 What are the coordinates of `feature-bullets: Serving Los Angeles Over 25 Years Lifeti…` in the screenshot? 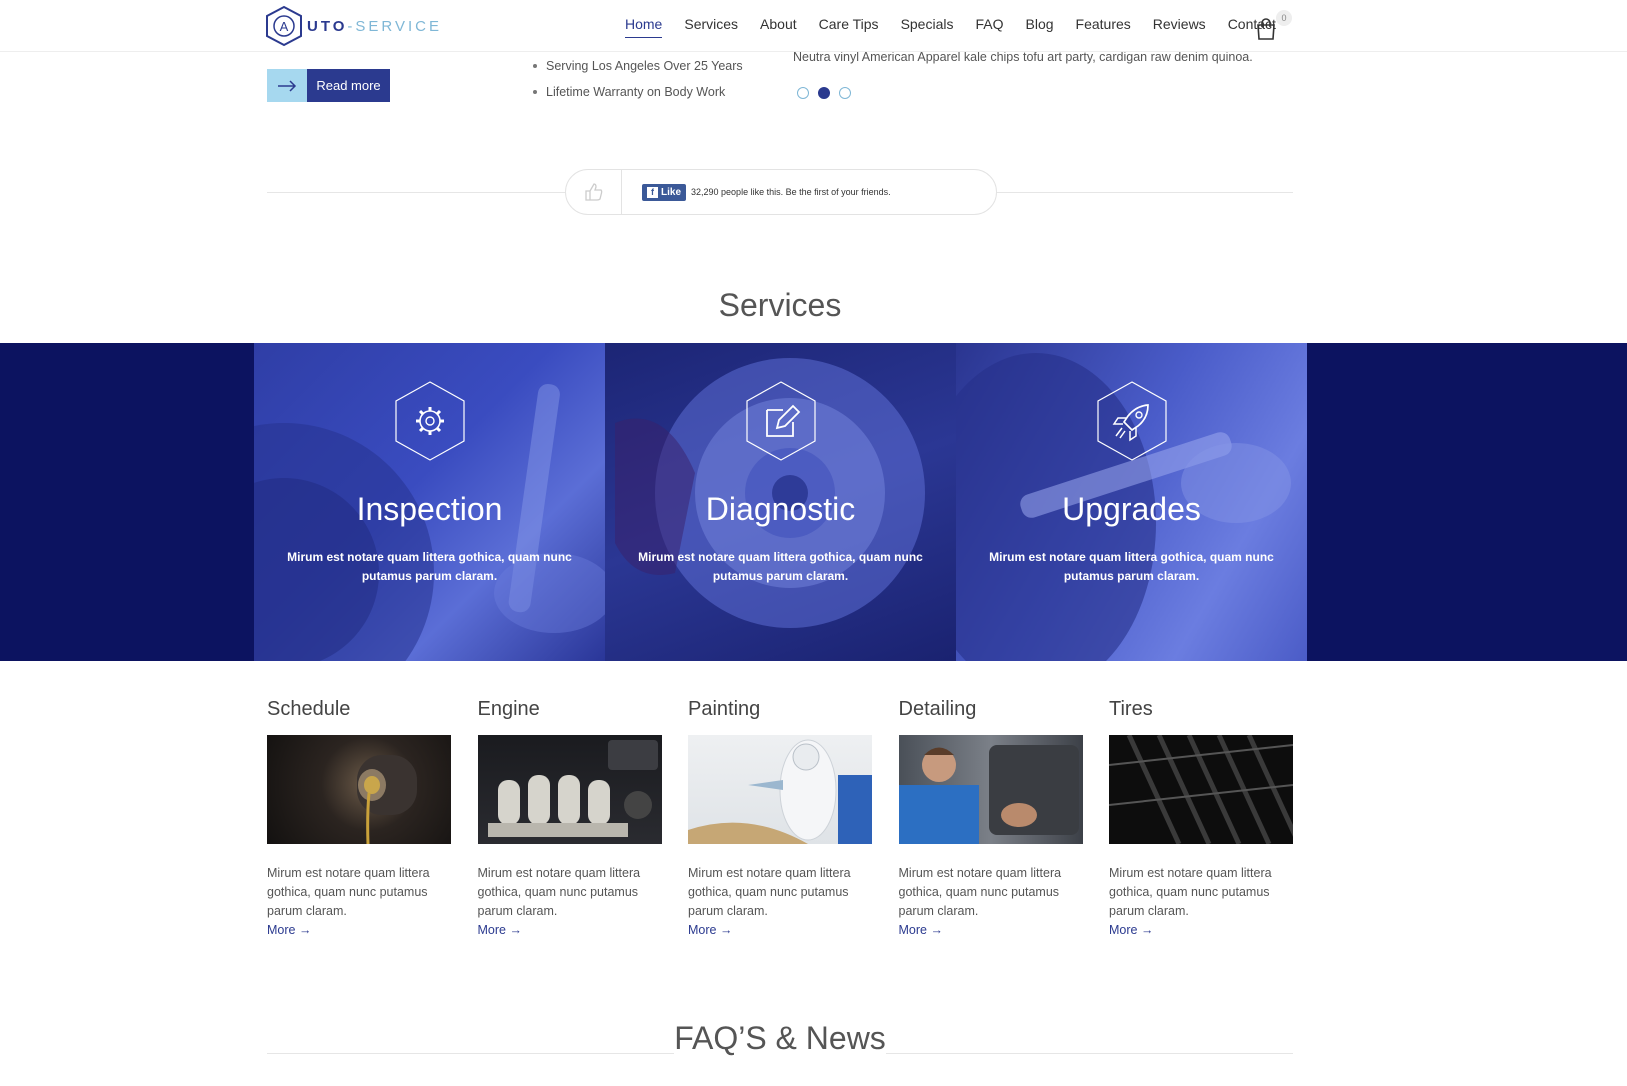 It's located at (636, 82).